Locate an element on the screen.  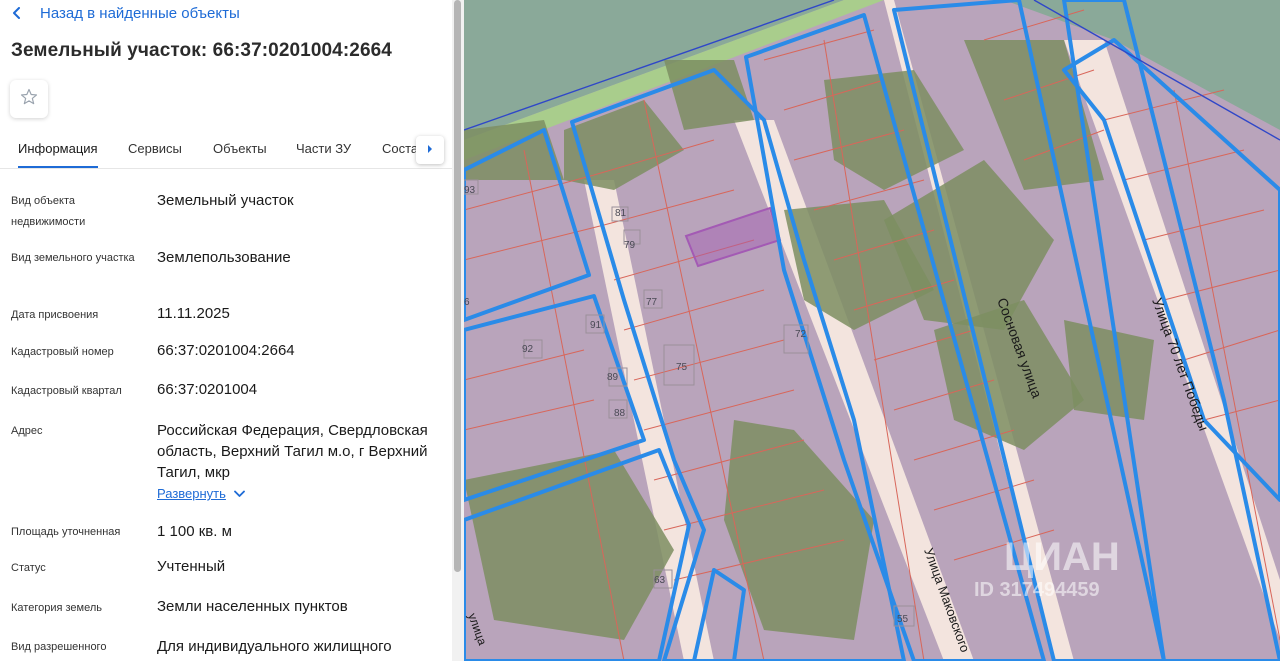
value-cadastral-quarter: 66:37:0201004 is located at coordinates (207, 389).